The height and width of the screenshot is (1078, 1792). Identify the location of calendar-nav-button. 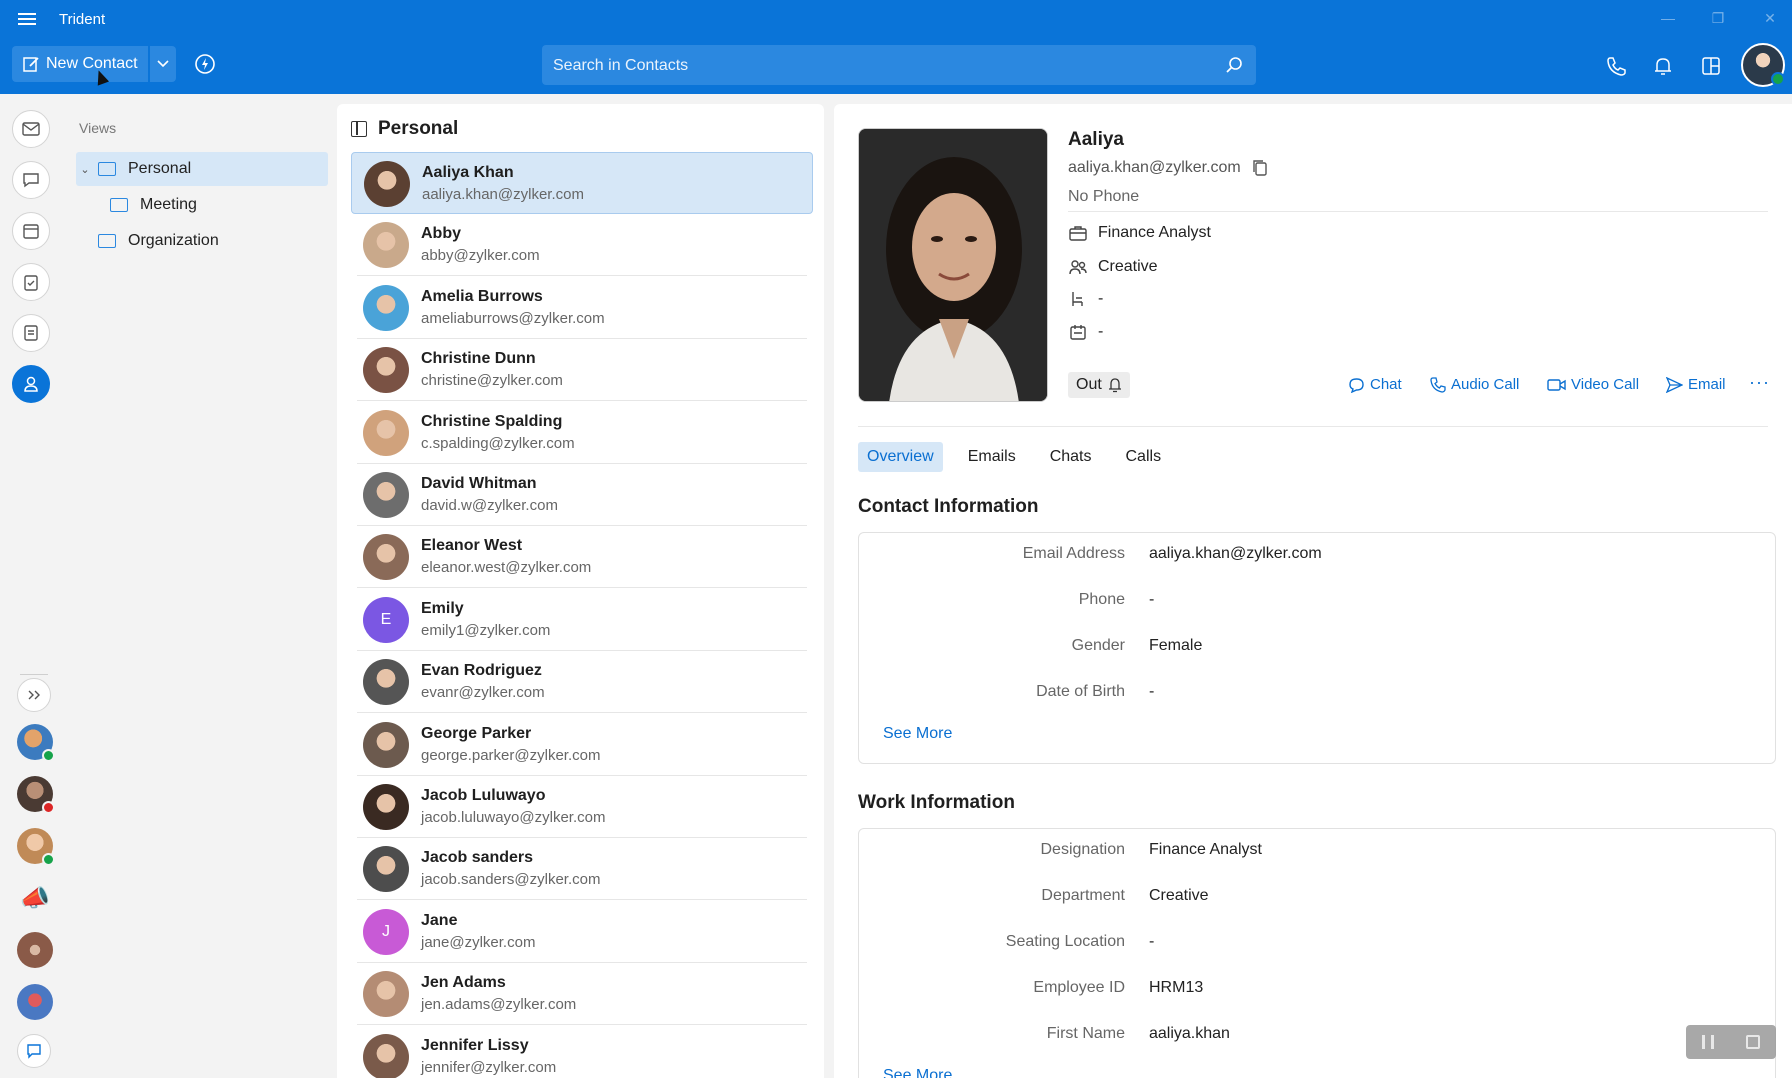
(31, 231).